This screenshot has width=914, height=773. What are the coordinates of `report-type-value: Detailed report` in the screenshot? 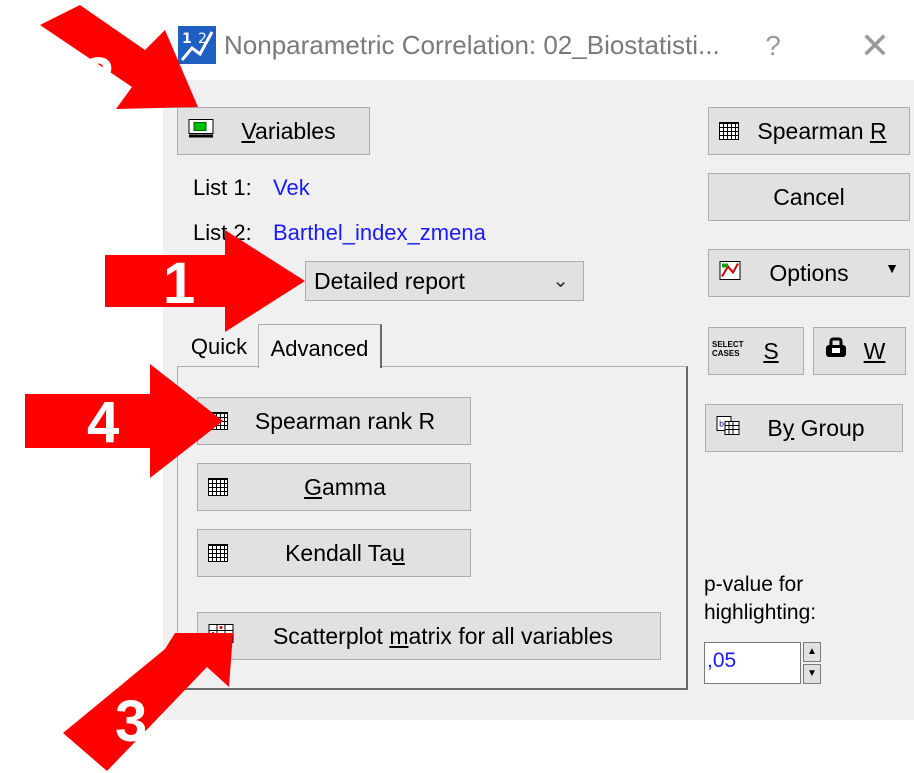 It's located at (389, 280).